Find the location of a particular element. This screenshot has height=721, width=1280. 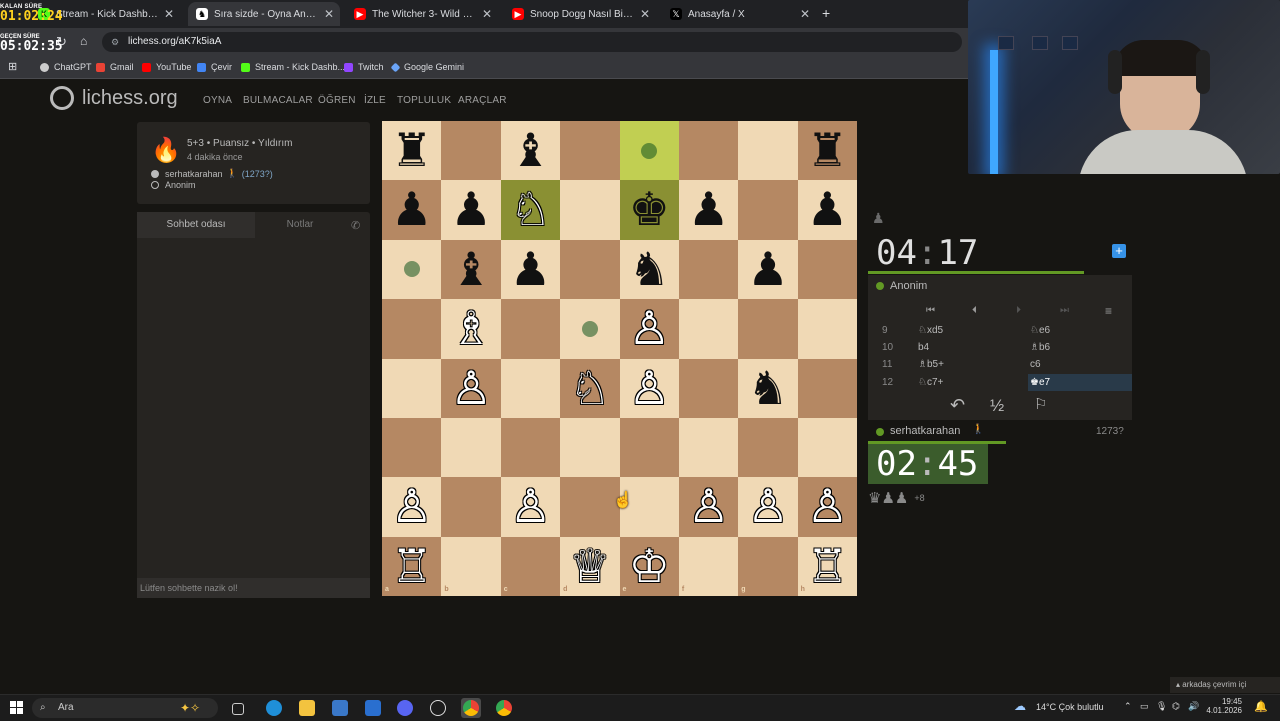

black-move: ♗b6 is located at coordinates (1080, 347).